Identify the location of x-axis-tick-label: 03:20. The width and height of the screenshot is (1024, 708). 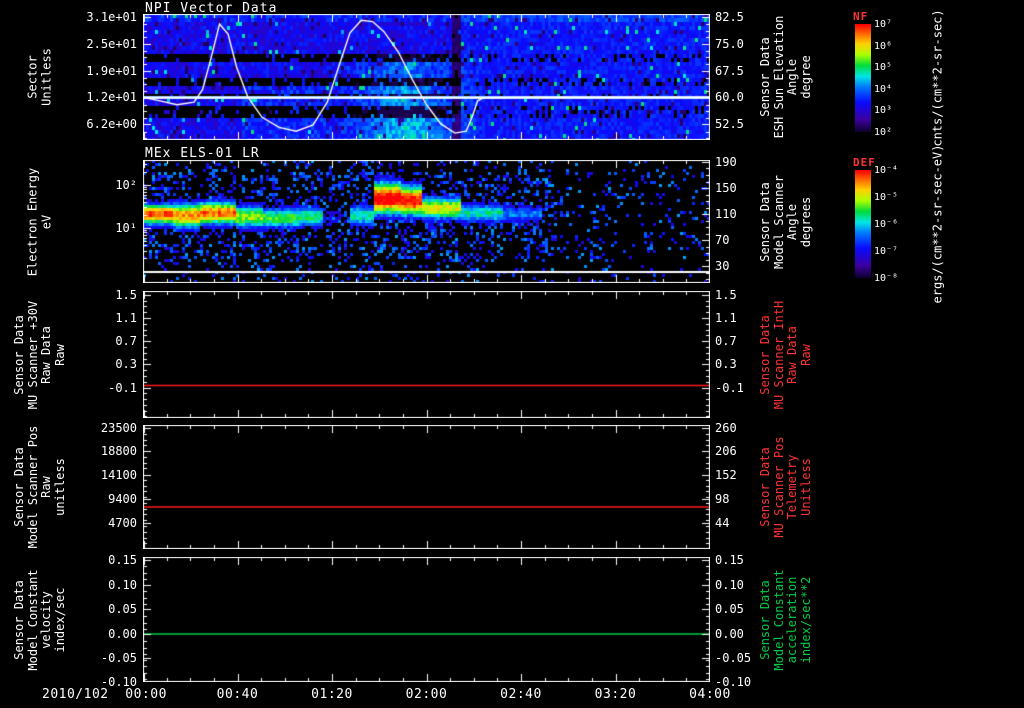
(615, 694).